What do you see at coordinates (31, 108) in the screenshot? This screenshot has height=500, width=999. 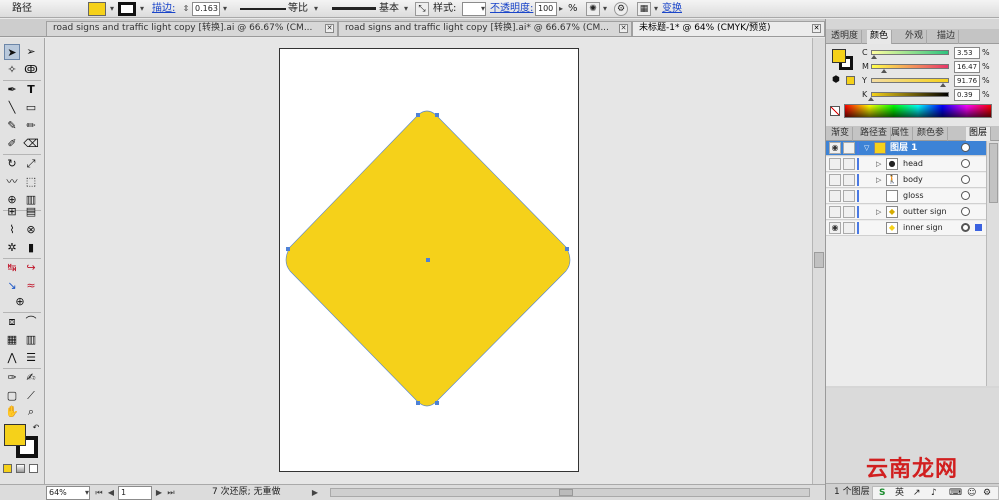 I see `rectangle-tool-icon: ▭` at bounding box center [31, 108].